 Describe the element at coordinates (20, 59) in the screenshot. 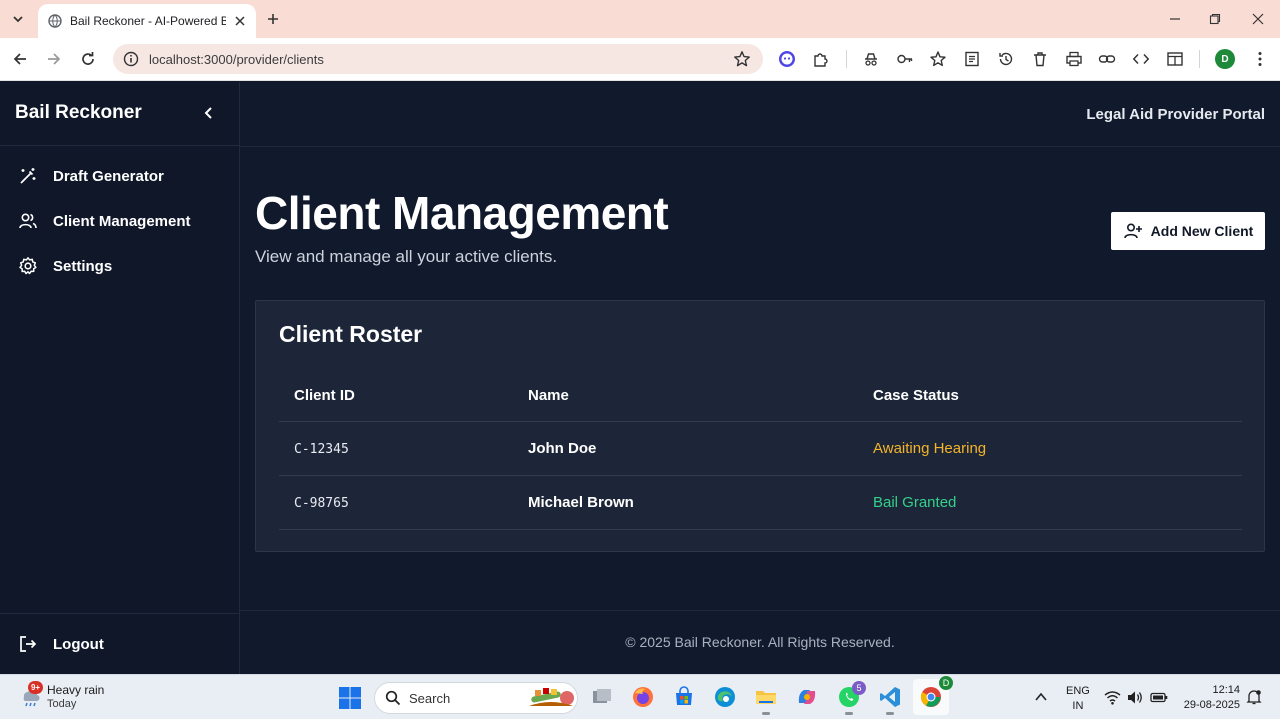

I see `back-button` at that location.